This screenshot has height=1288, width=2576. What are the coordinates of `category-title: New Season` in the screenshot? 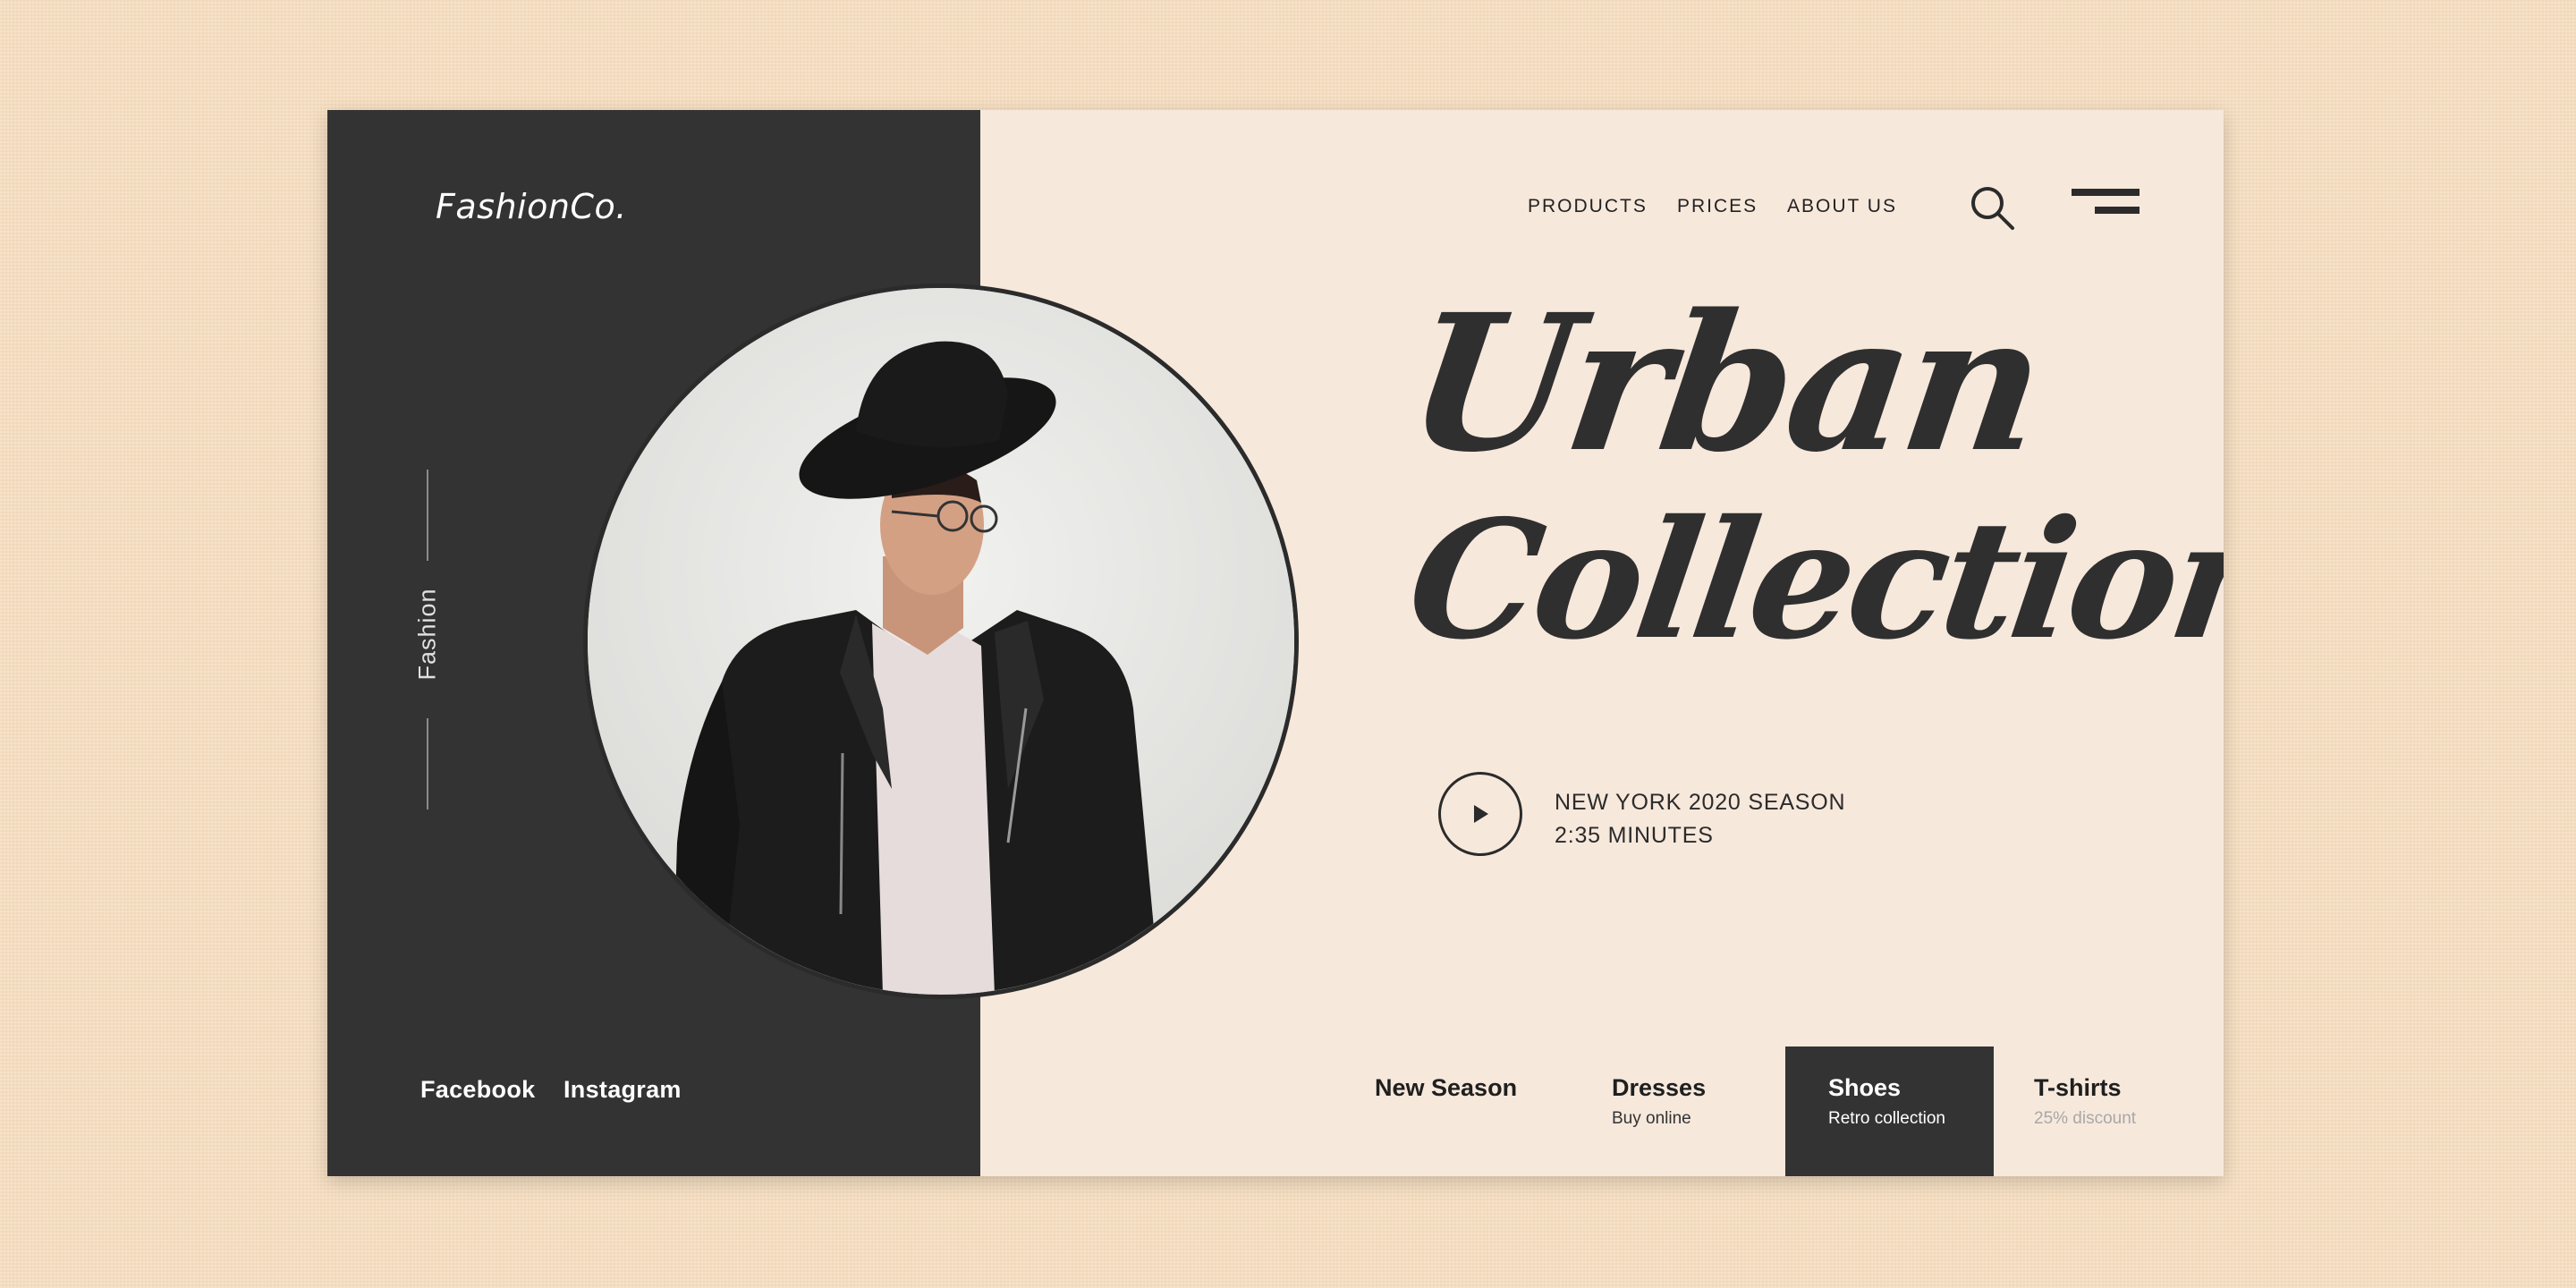 It's located at (1446, 1087).